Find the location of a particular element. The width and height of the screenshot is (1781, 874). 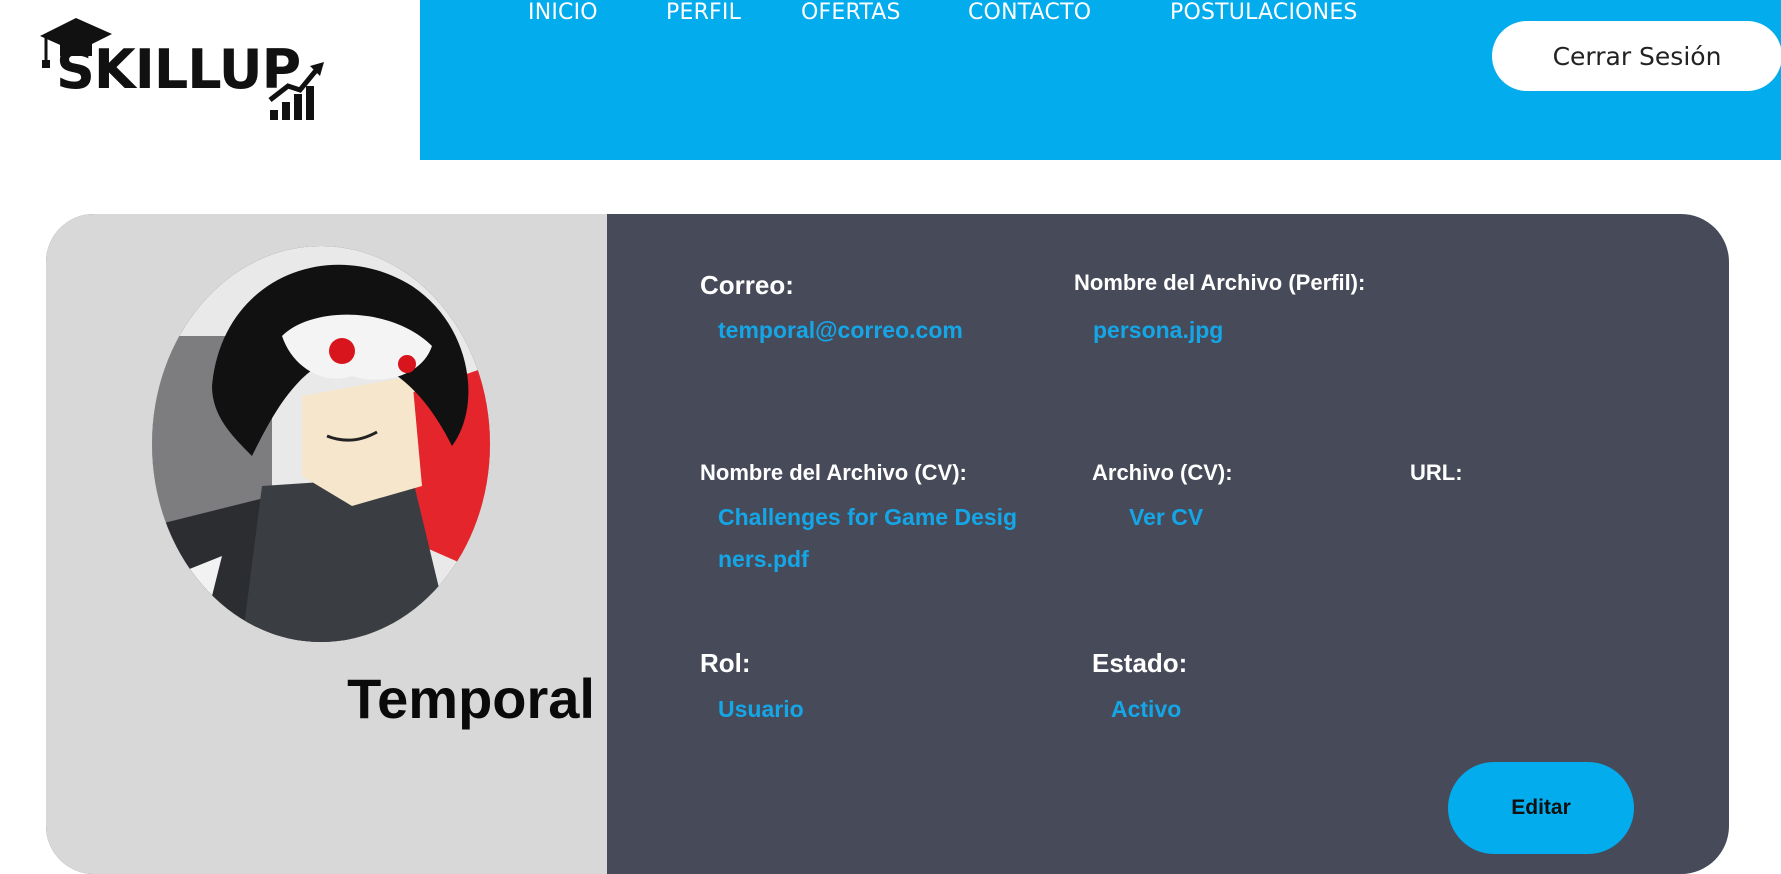

status-label: Estado: is located at coordinates (1140, 663).